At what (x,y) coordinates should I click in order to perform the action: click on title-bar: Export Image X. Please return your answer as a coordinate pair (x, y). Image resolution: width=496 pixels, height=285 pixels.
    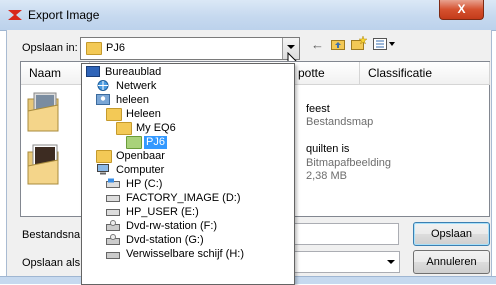
    Looking at the image, I should click on (248, 15).